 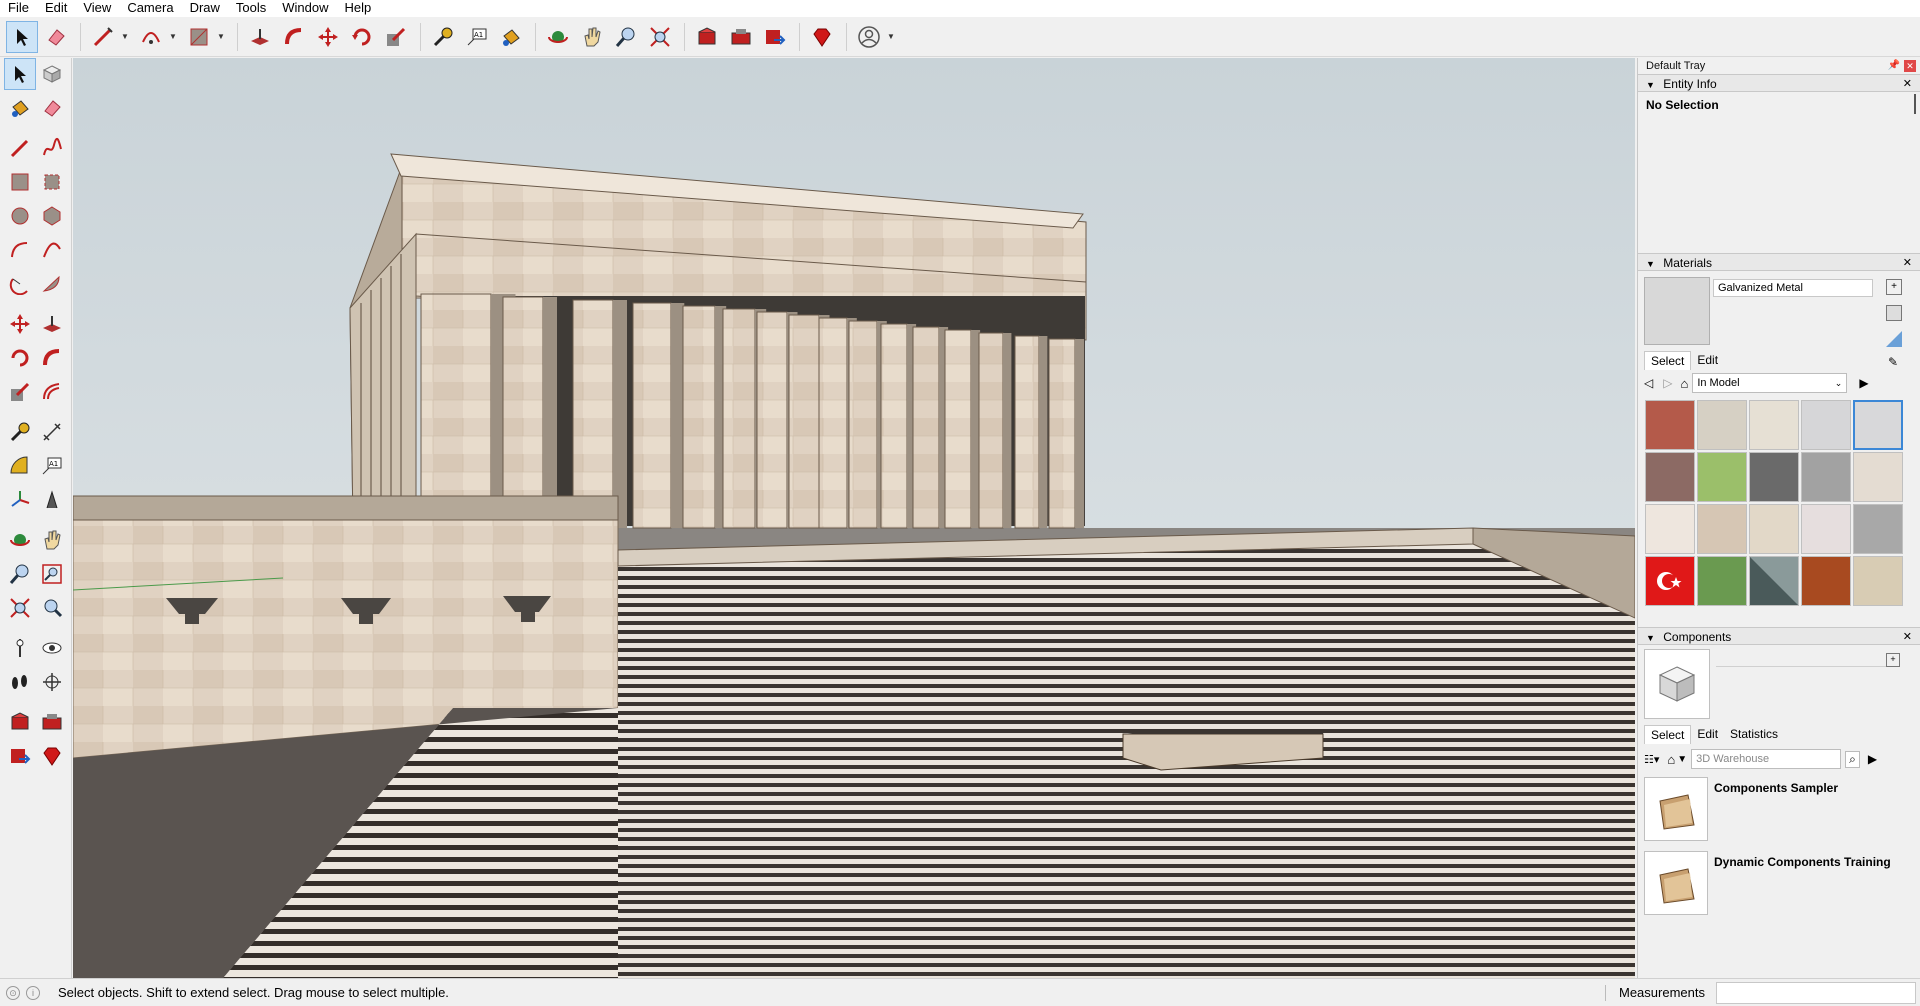 What do you see at coordinates (1852, 759) in the screenshot?
I see `search-icon: ⌕` at bounding box center [1852, 759].